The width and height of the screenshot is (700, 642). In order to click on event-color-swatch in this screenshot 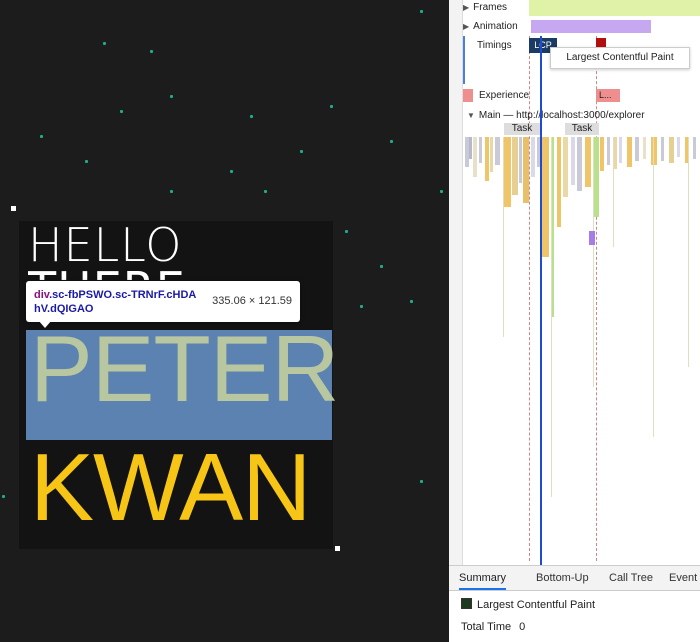, I will do `click(466, 603)`.